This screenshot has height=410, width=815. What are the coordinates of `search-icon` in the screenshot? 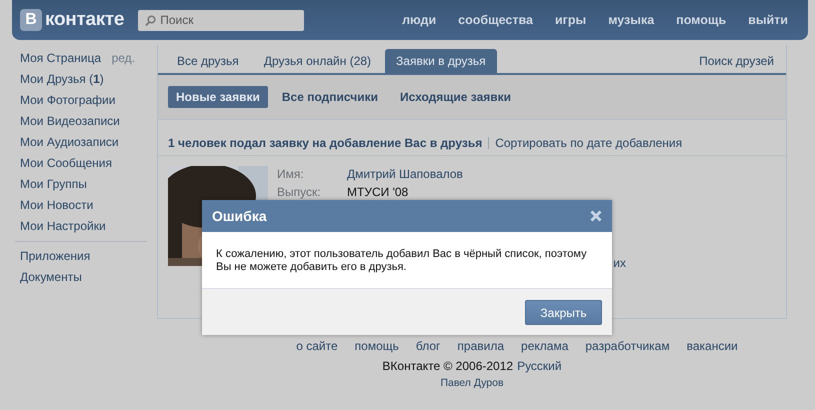 It's located at (150, 20).